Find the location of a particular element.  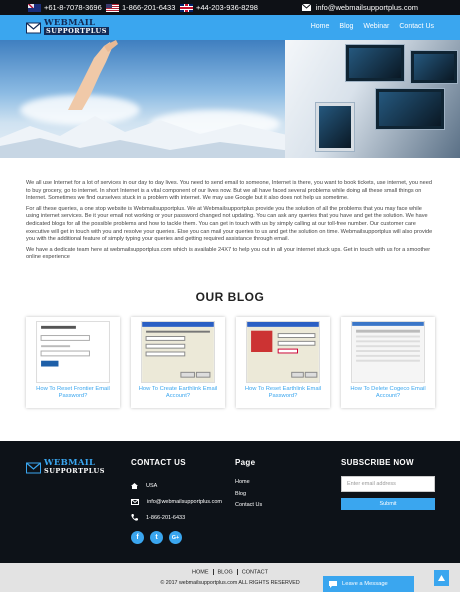

subscribe-email-input: Enter email address is located at coordinates (388, 484).